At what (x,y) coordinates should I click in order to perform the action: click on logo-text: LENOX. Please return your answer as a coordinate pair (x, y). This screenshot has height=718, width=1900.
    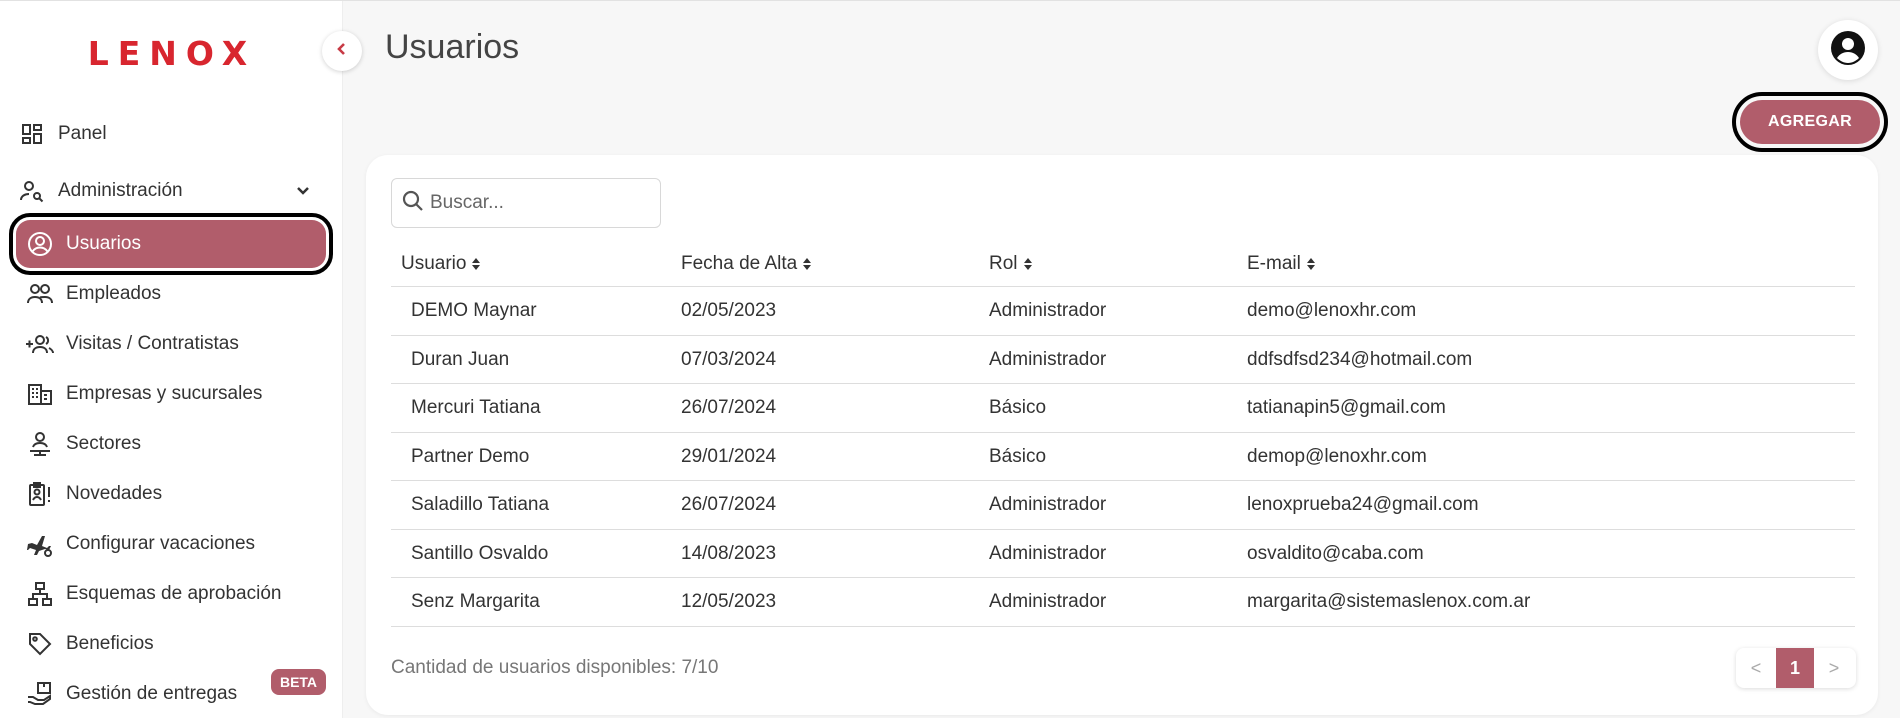
    Looking at the image, I should click on (172, 53).